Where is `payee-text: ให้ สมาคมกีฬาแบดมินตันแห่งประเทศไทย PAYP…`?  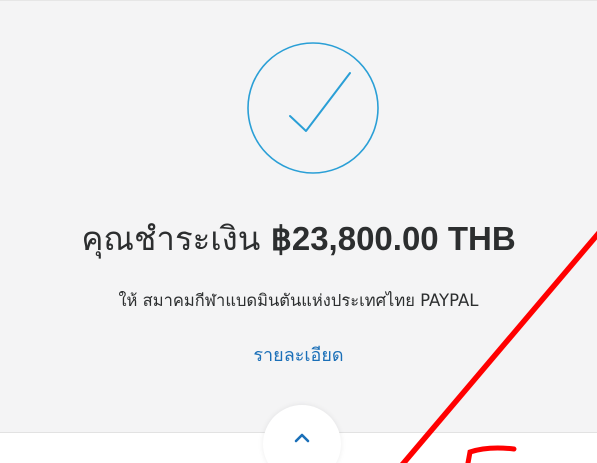
payee-text: ให้ สมาคมกีฬาแบดมินตันแห่งประเทศไทย PAYP… is located at coordinates (298, 300).